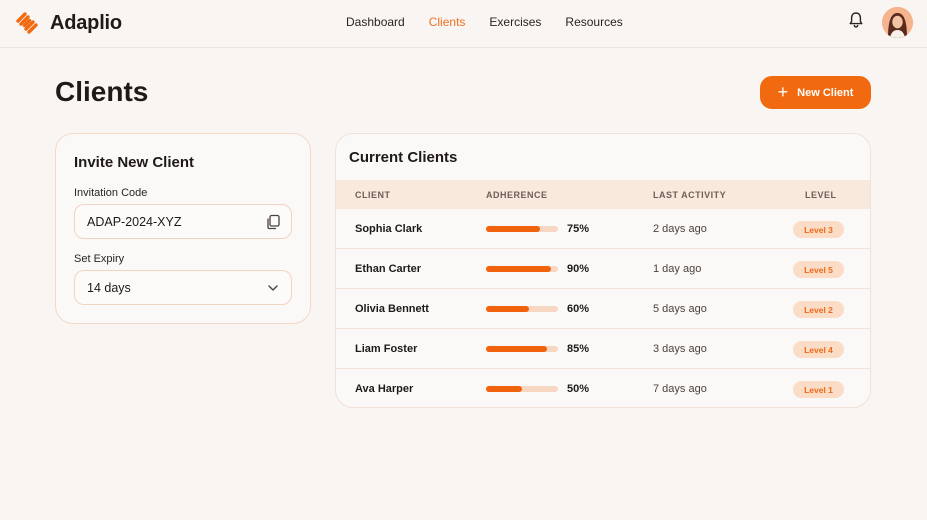  What do you see at coordinates (578, 269) in the screenshot?
I see `adherence-percent: 90%` at bounding box center [578, 269].